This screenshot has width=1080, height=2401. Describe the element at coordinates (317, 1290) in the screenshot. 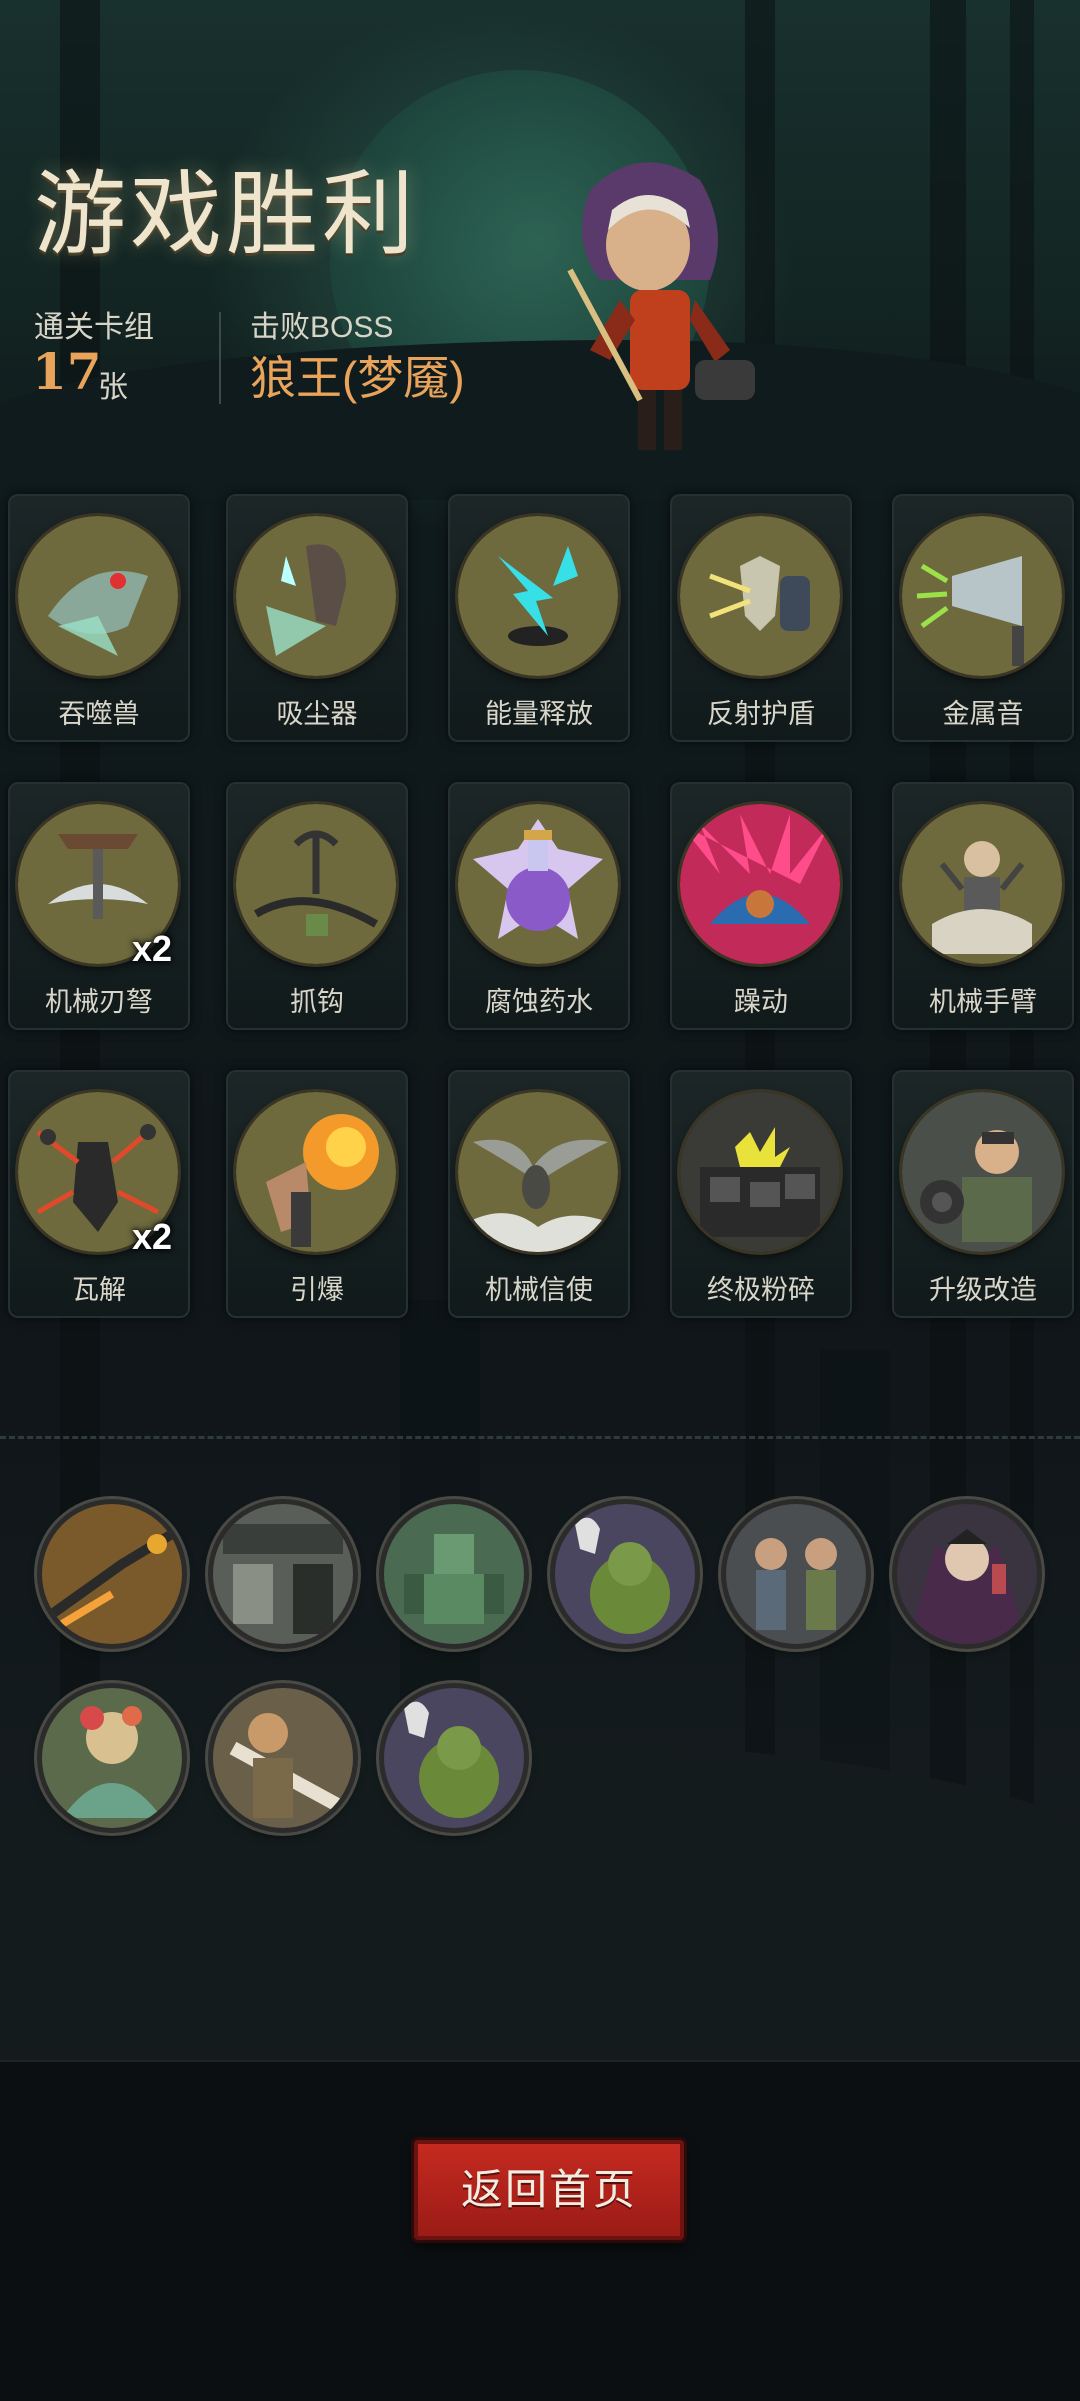

I see `card-label: 引爆` at that location.